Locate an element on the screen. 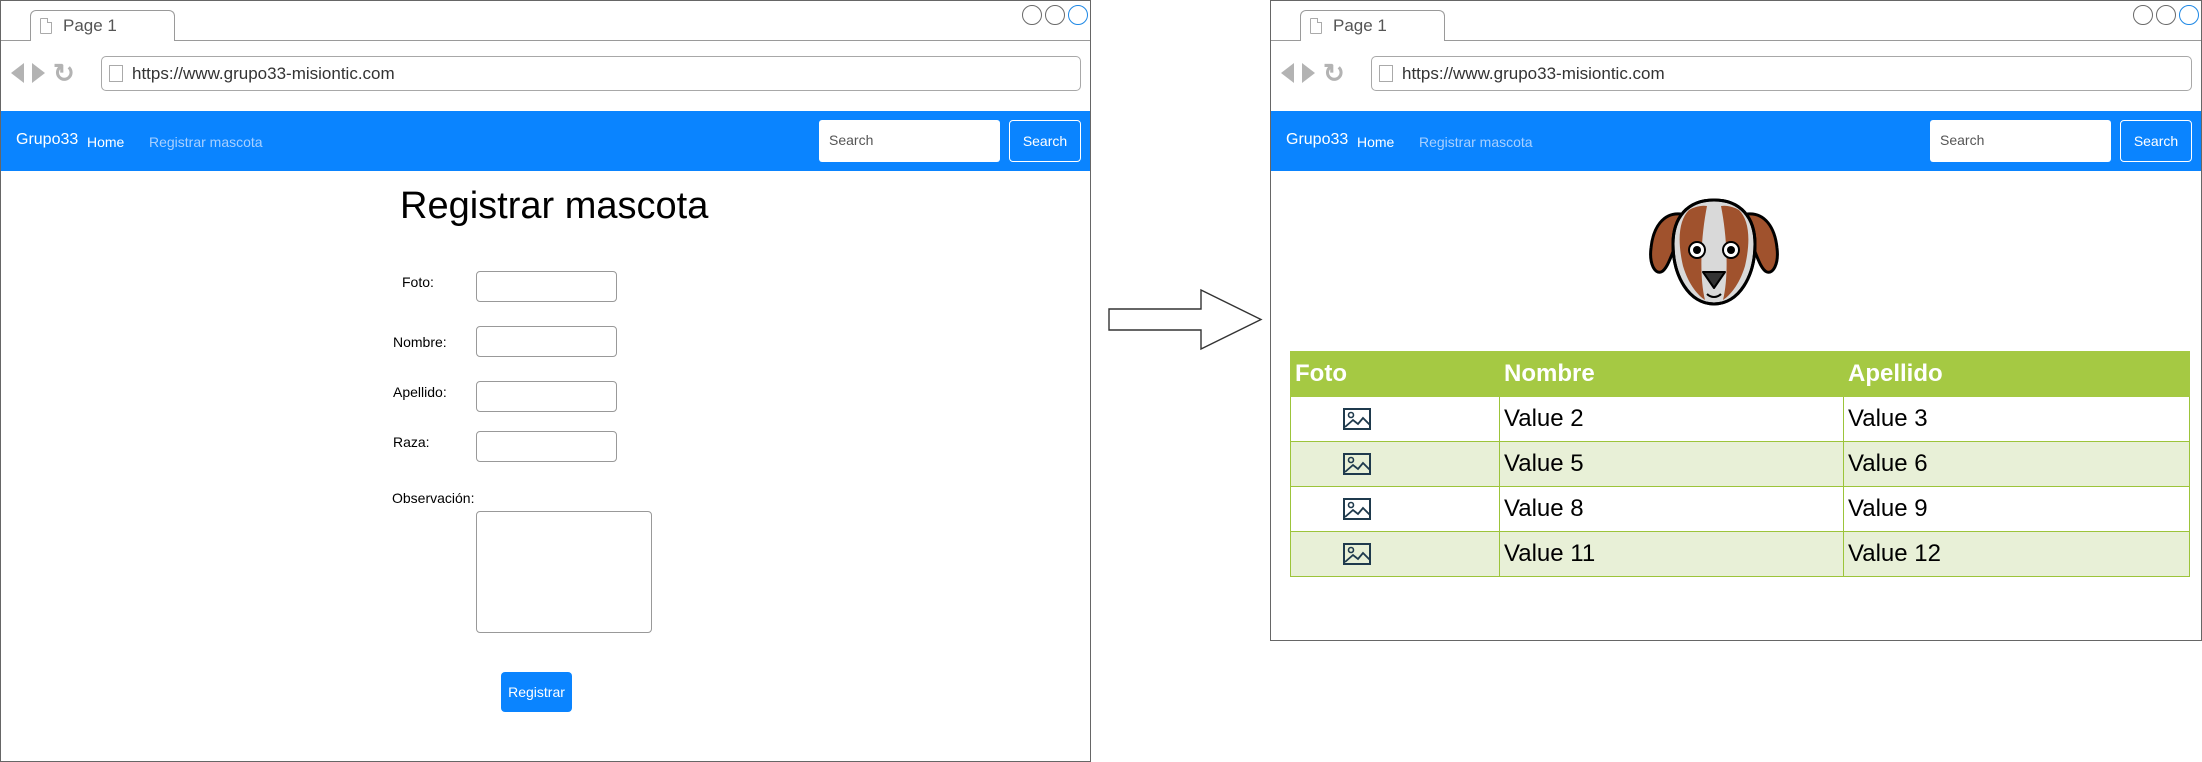 The image size is (2202, 762). table-row: Value 5 Value 6 is located at coordinates (1740, 464).